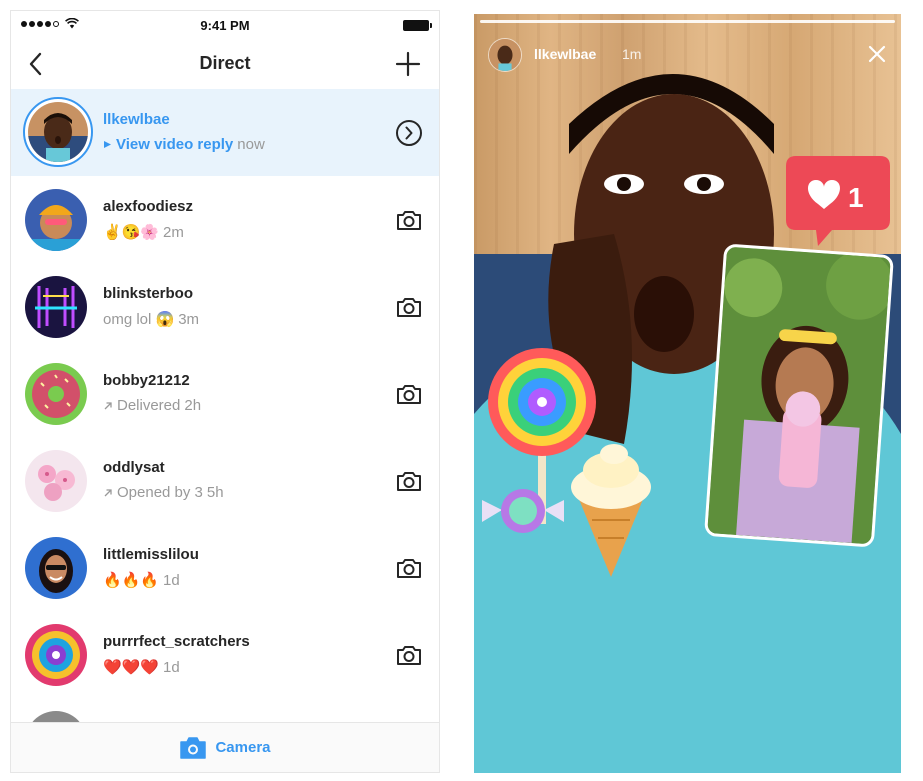 This screenshot has width=923, height=781. What do you see at coordinates (856, 197) in the screenshot?
I see `like-count: 1` at bounding box center [856, 197].